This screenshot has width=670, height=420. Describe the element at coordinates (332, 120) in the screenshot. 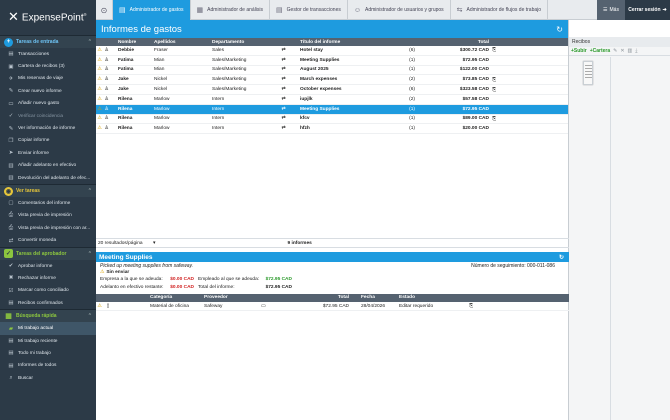

I see `table-row: ⚠ ♙ Rilena Marlow Intern ⇄ kfcv (1) $89.00 CAD ⎘` at that location.